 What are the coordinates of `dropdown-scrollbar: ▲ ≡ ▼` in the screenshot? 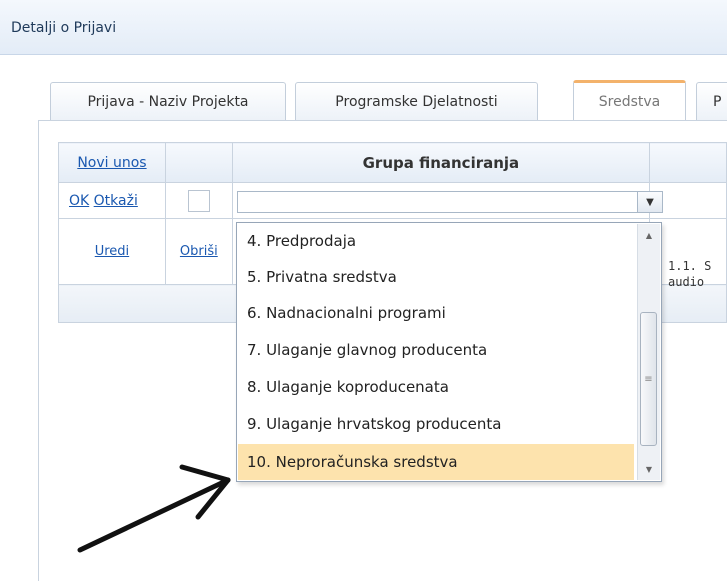 It's located at (648, 352).